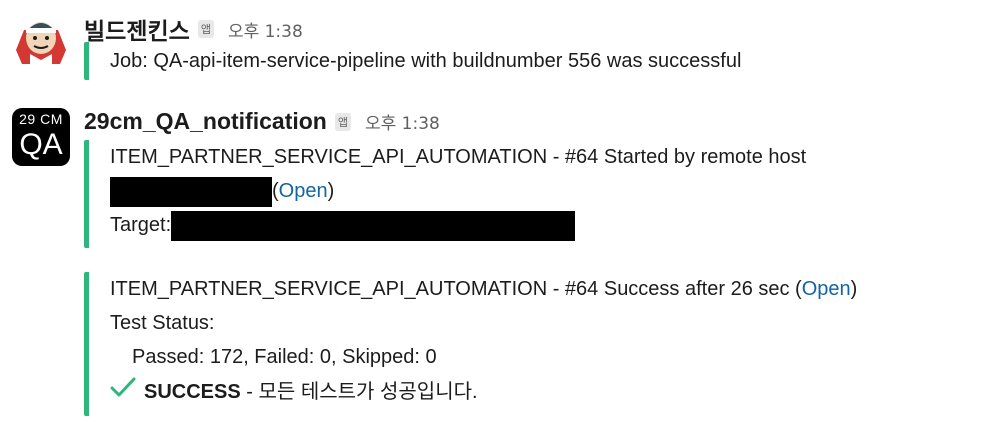 This screenshot has width=986, height=422. What do you see at coordinates (41, 144) in the screenshot?
I see `avatar-main-text: QA` at bounding box center [41, 144].